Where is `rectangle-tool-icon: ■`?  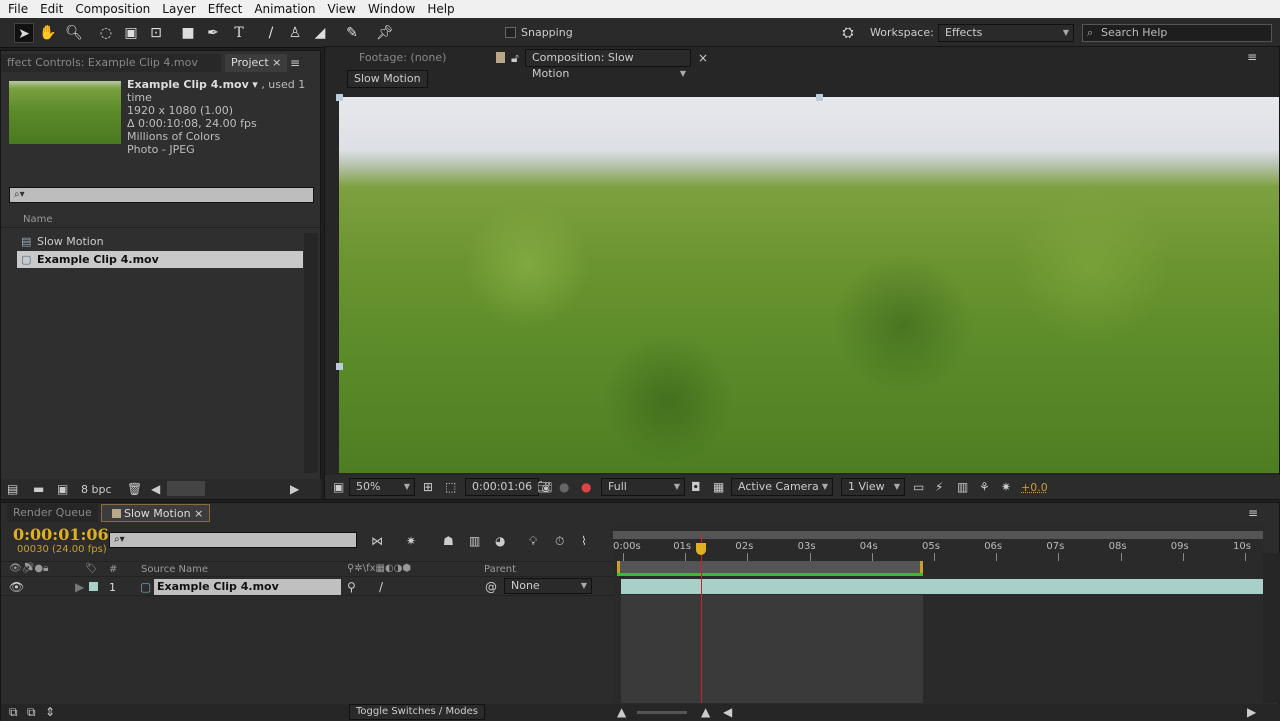 rectangle-tool-icon: ■ is located at coordinates (188, 33).